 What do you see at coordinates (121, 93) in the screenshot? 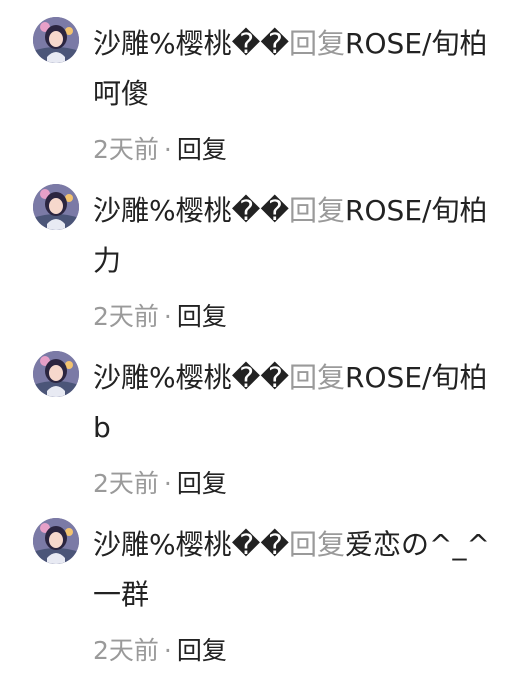
I see `comment-text: 呵傻` at bounding box center [121, 93].